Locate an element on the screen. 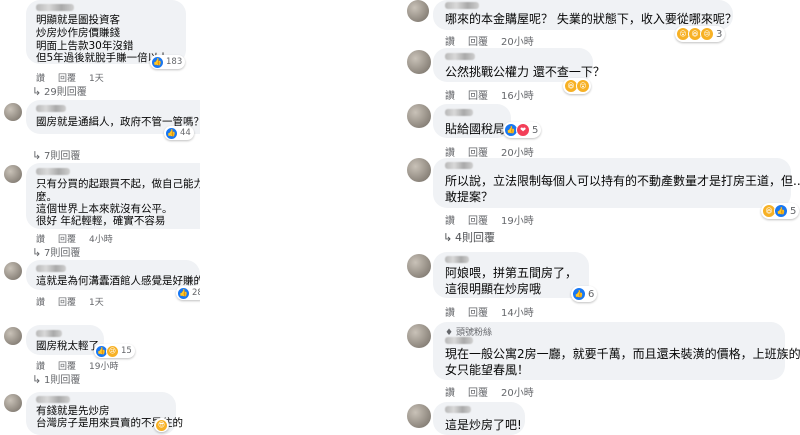  comment-text: 但5年過後就脫手賺一倍以上 is located at coordinates (102, 58).